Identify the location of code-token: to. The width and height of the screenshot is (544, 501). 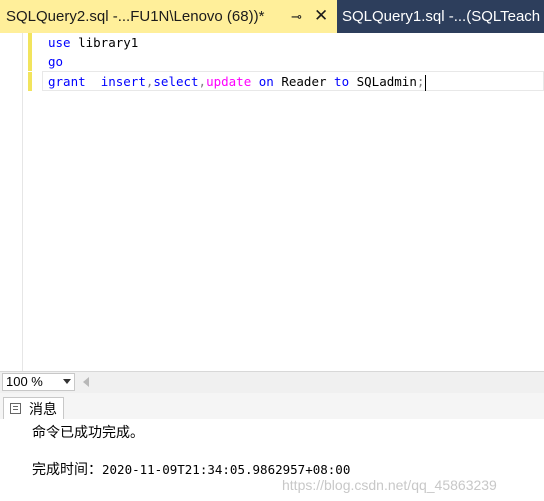
(342, 81).